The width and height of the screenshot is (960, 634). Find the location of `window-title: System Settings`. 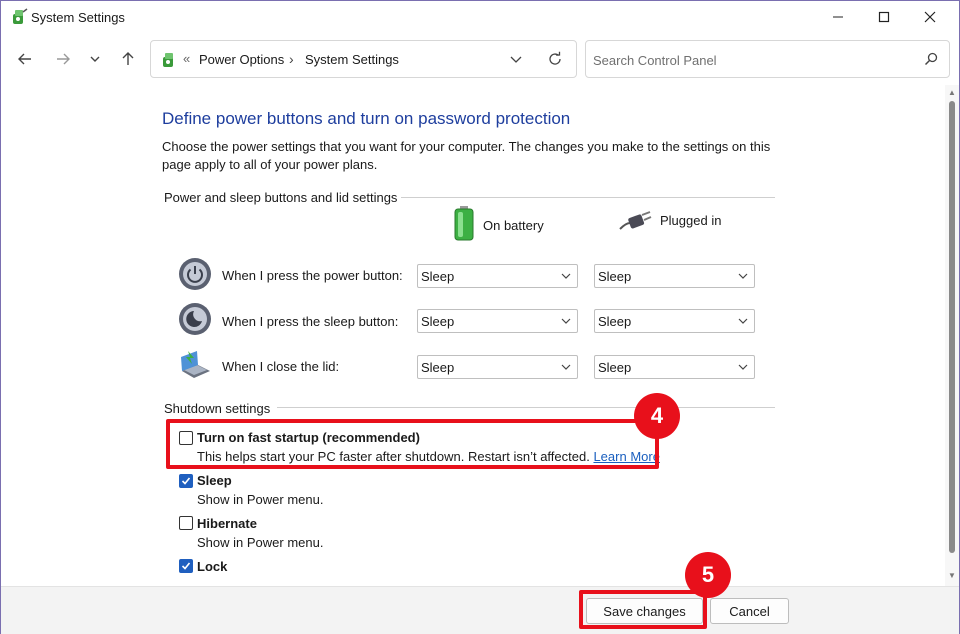

window-title: System Settings is located at coordinates (78, 17).